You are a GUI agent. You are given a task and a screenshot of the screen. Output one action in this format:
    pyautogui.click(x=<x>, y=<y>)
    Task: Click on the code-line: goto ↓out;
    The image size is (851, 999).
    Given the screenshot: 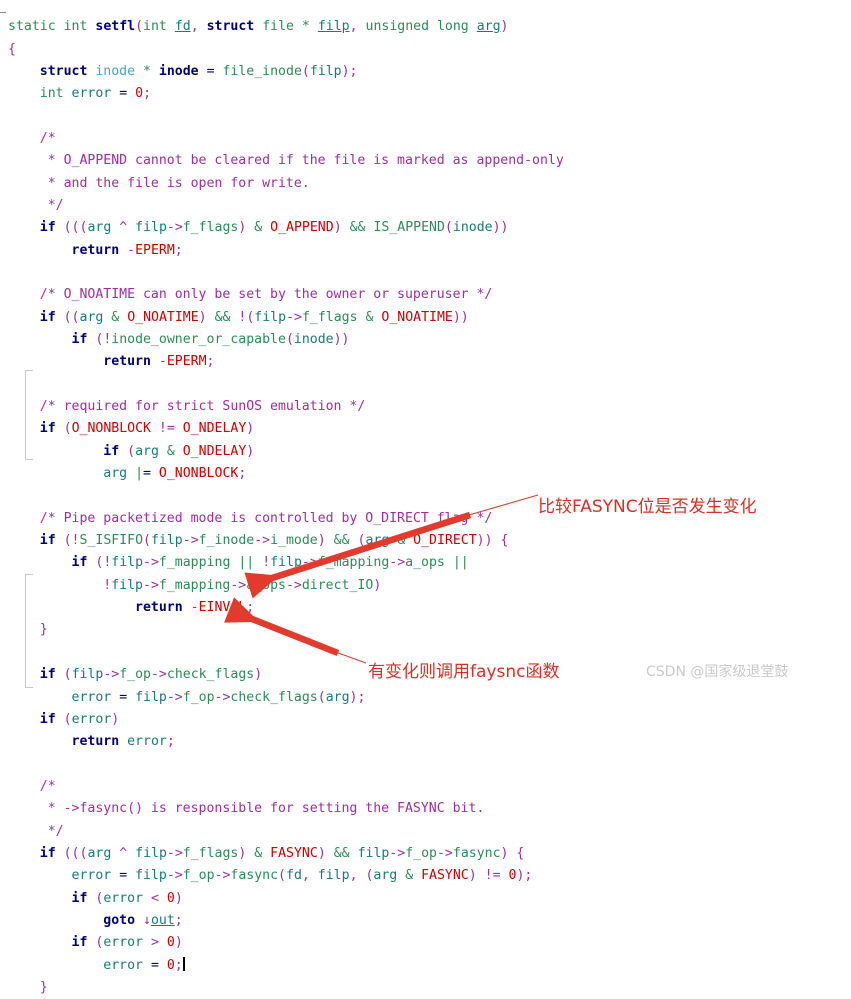 What is the action you would take?
    pyautogui.click(x=143, y=920)
    